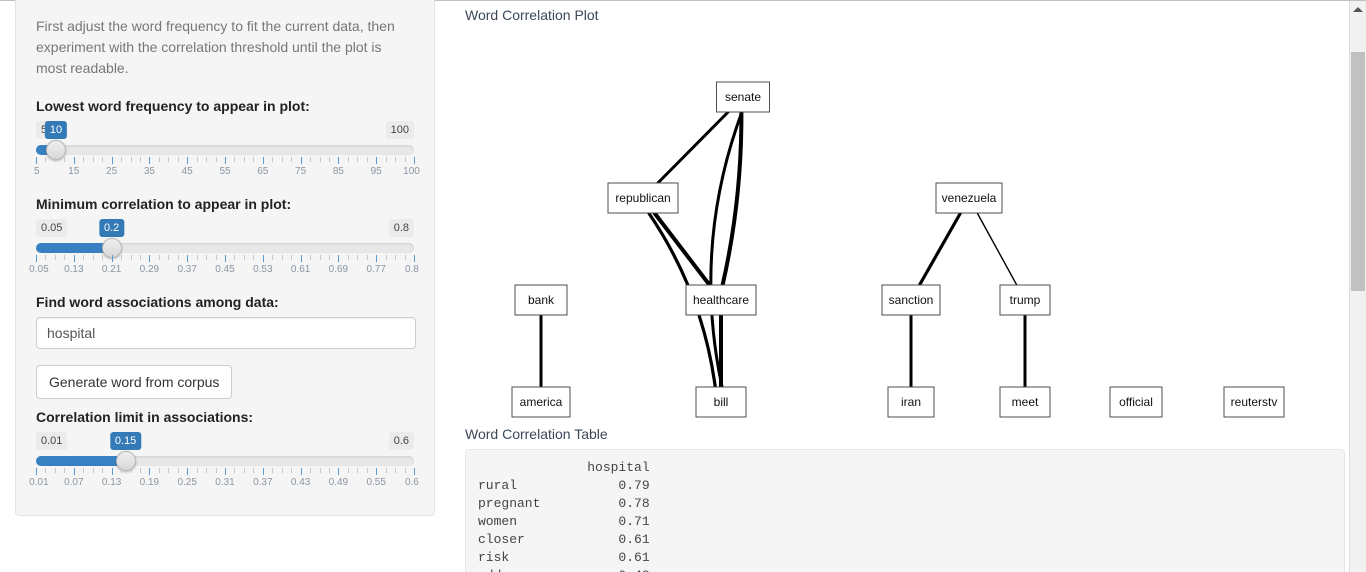 The width and height of the screenshot is (1366, 572). What do you see at coordinates (401, 441) in the screenshot?
I see `limit-max-tag: 0.6` at bounding box center [401, 441].